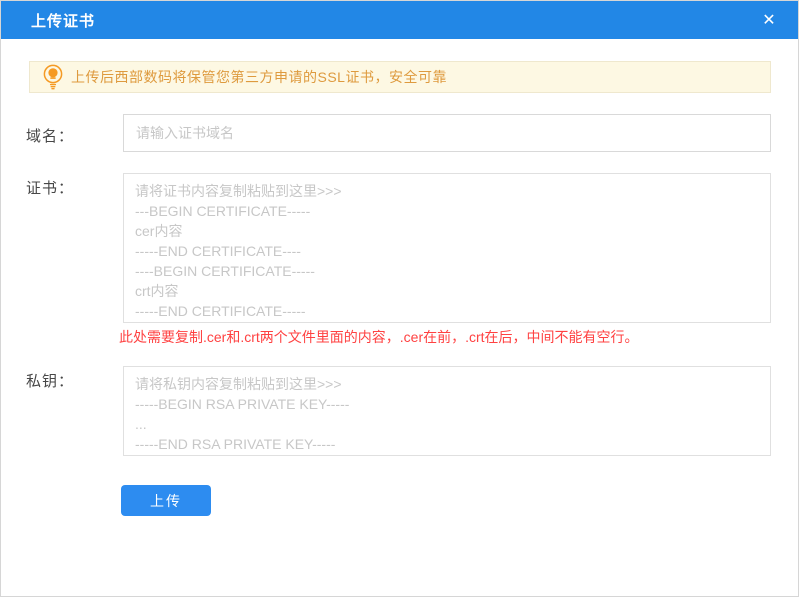  Describe the element at coordinates (769, 20) in the screenshot. I see `close-icon: ✕` at that location.